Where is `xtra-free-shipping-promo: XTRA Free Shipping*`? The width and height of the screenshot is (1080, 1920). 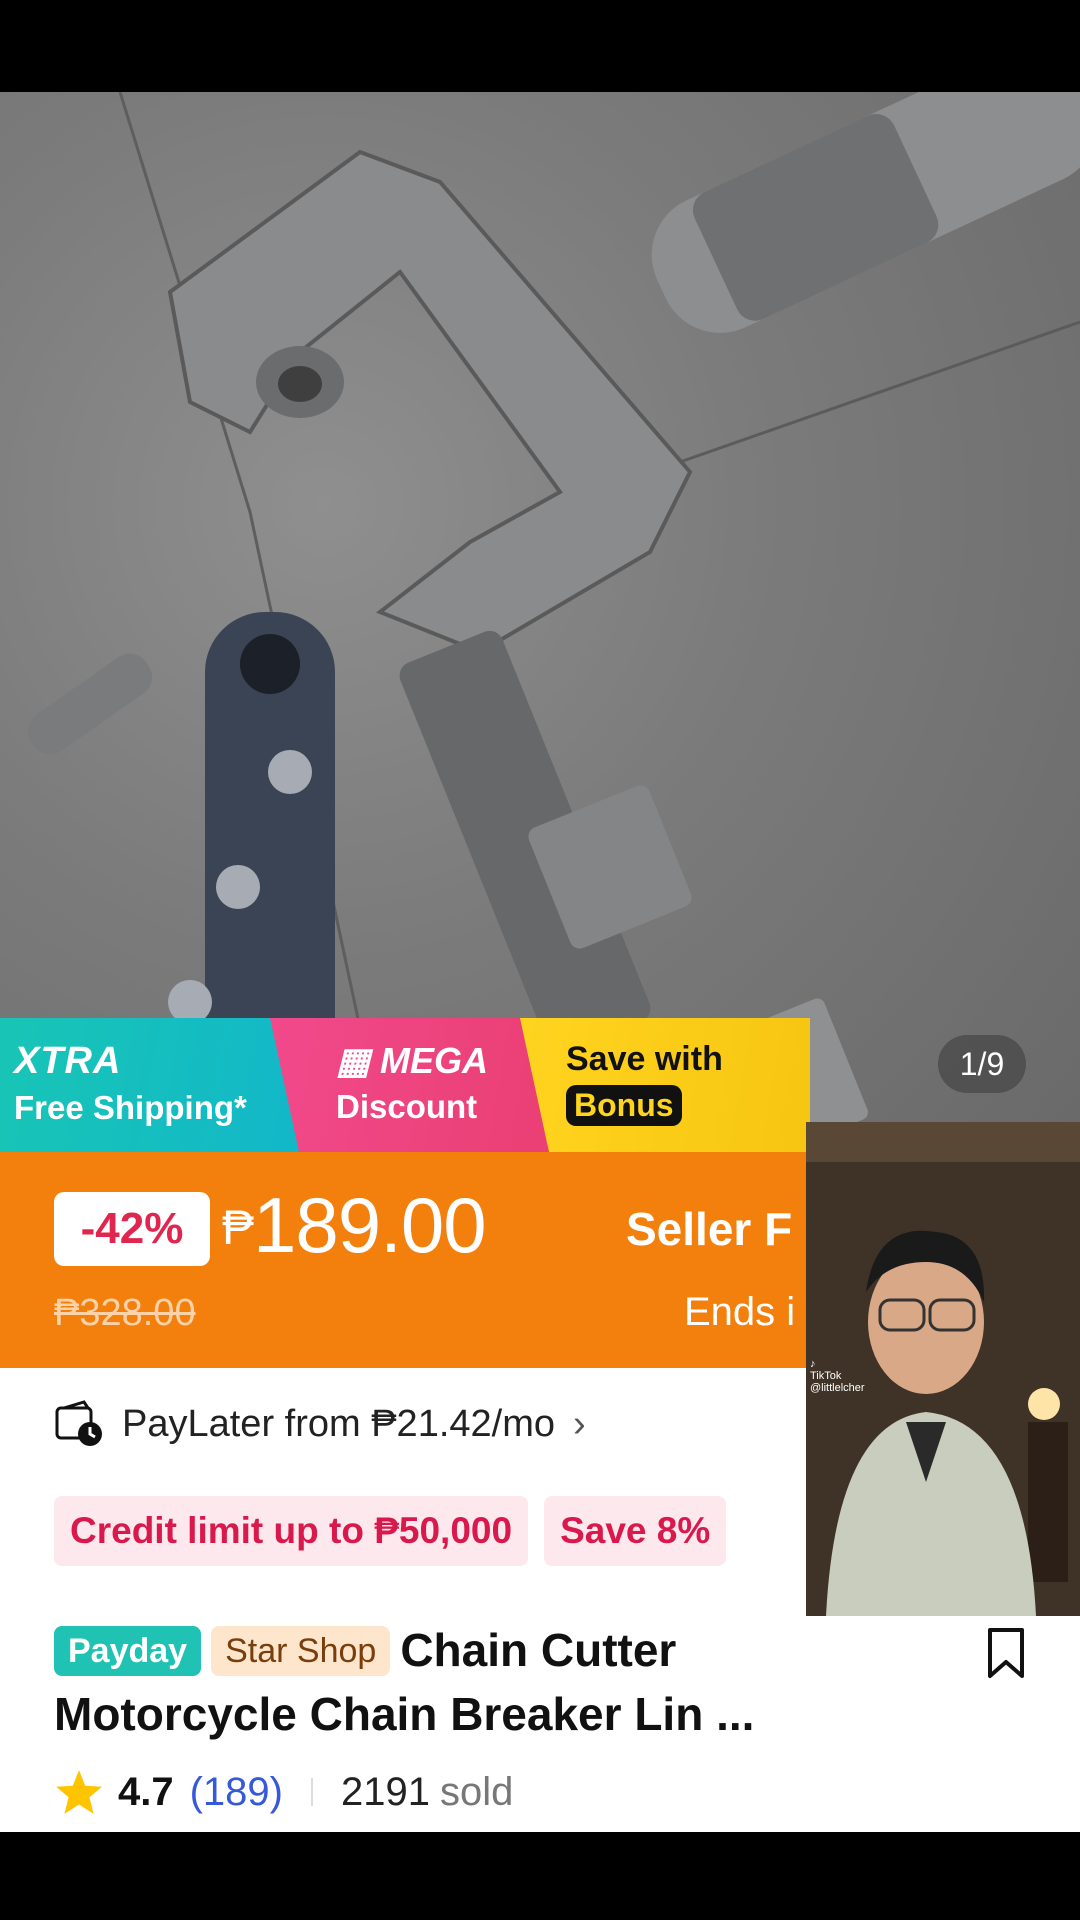 xtra-free-shipping-promo: XTRA Free Shipping* is located at coordinates (155, 1085).